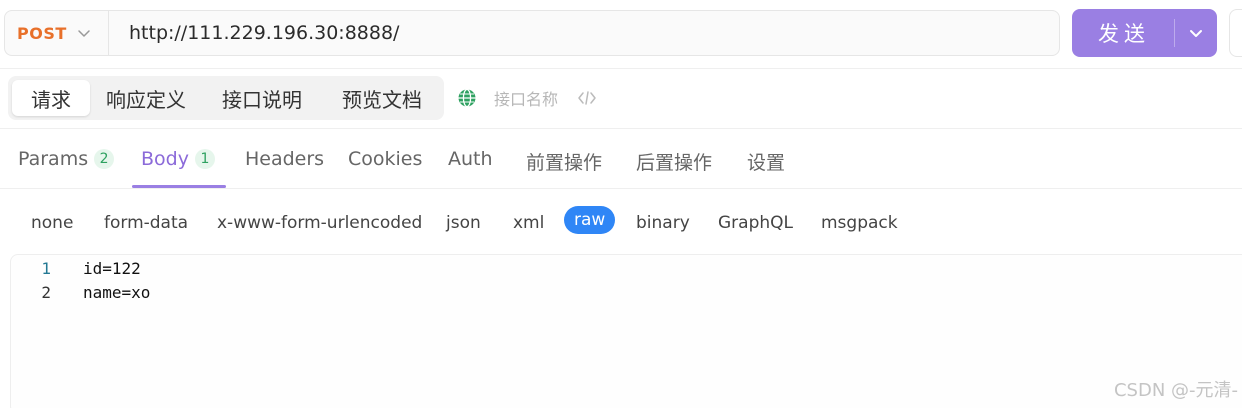 This screenshot has height=408, width=1242. Describe the element at coordinates (104, 159) in the screenshot. I see `count-badge: 2` at that location.